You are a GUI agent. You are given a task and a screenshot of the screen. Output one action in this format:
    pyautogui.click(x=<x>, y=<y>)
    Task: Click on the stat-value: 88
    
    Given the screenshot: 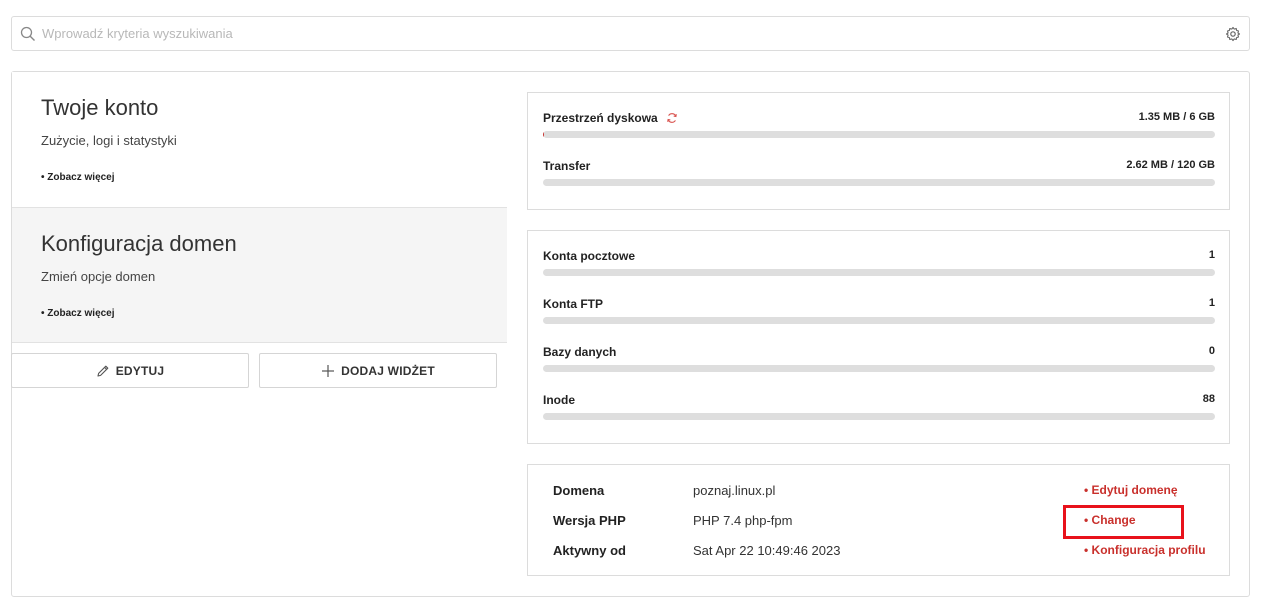 What is the action you would take?
    pyautogui.click(x=1208, y=399)
    